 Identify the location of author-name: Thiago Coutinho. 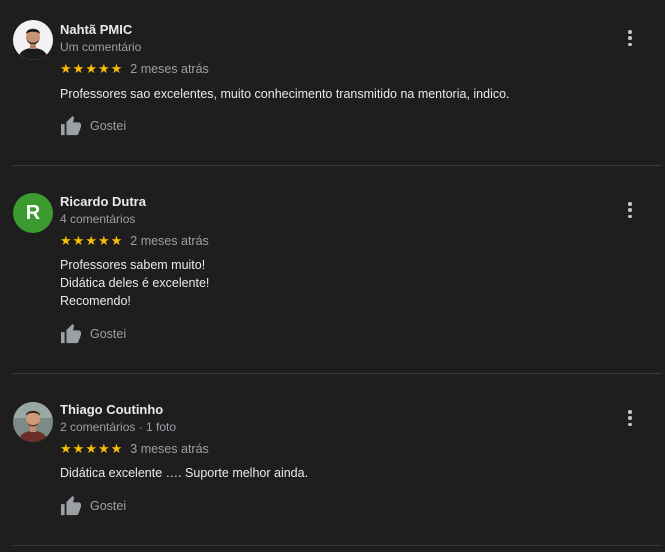
(111, 409).